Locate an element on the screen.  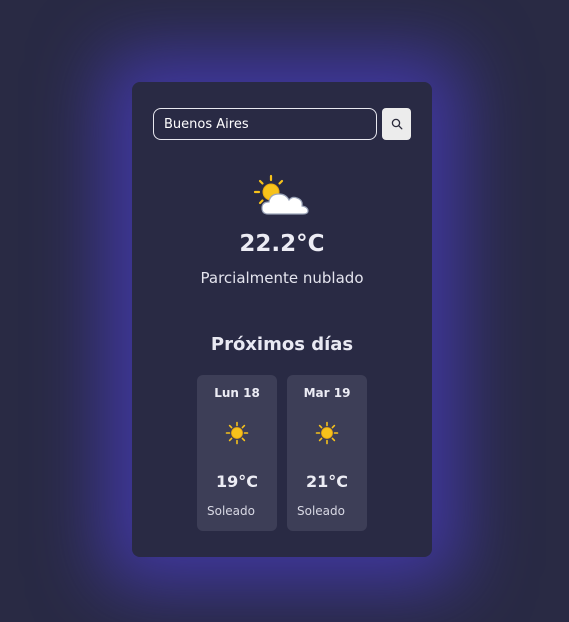
search-bar is located at coordinates (282, 124).